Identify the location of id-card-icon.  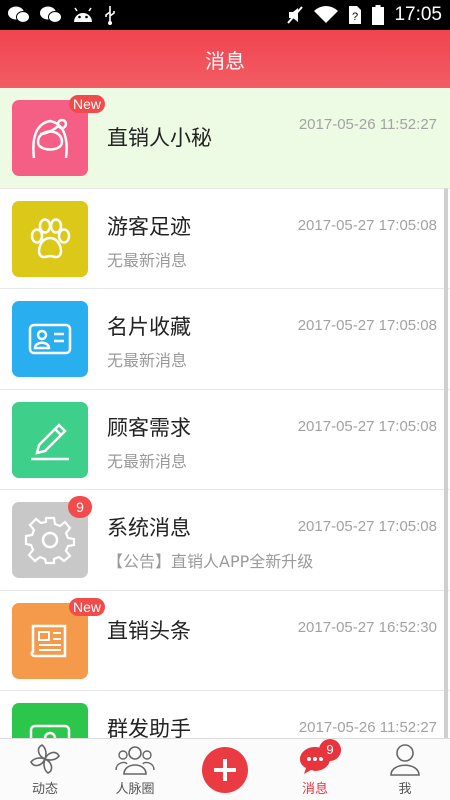
(50, 339).